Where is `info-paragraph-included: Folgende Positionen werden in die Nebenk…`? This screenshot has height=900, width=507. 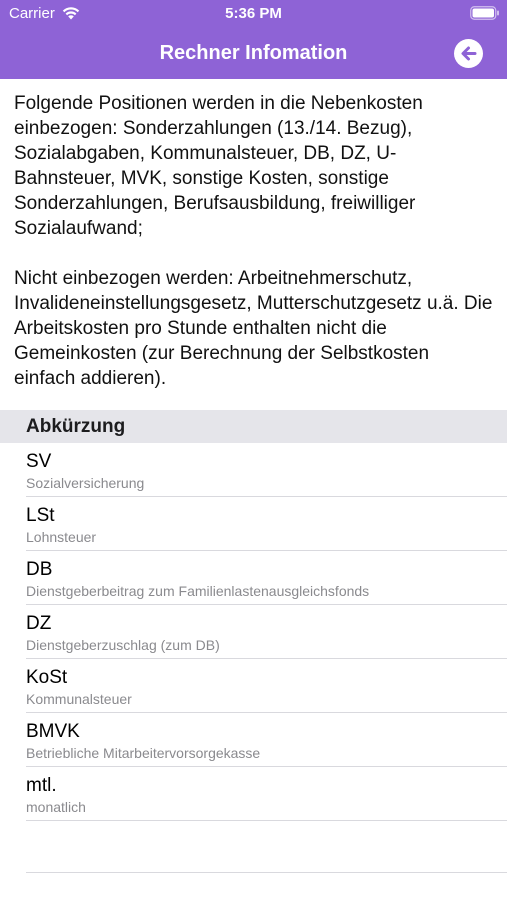
info-paragraph-included: Folgende Positionen werden in die Nebenk… is located at coordinates (218, 166).